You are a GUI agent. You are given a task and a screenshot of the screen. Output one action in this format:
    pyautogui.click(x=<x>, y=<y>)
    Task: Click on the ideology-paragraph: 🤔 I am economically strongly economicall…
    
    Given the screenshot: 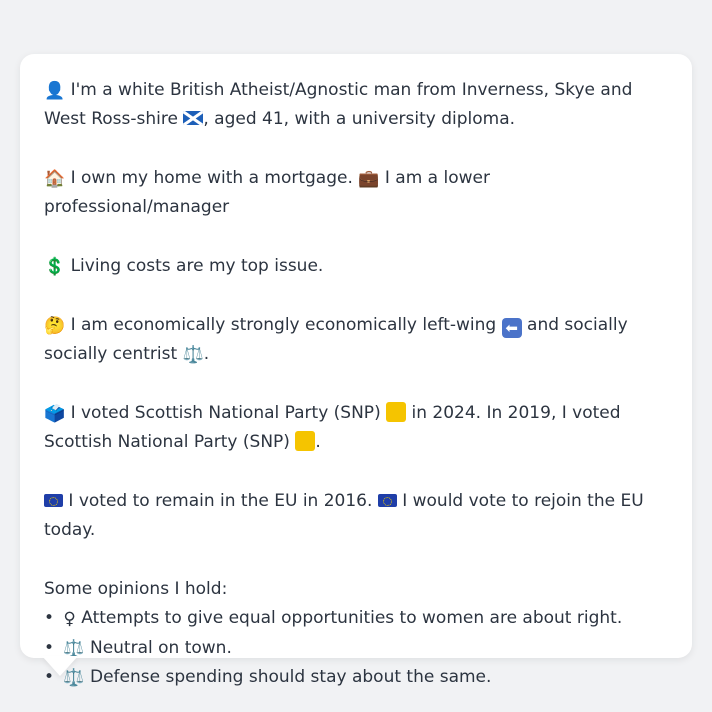 What is the action you would take?
    pyautogui.click(x=358, y=340)
    